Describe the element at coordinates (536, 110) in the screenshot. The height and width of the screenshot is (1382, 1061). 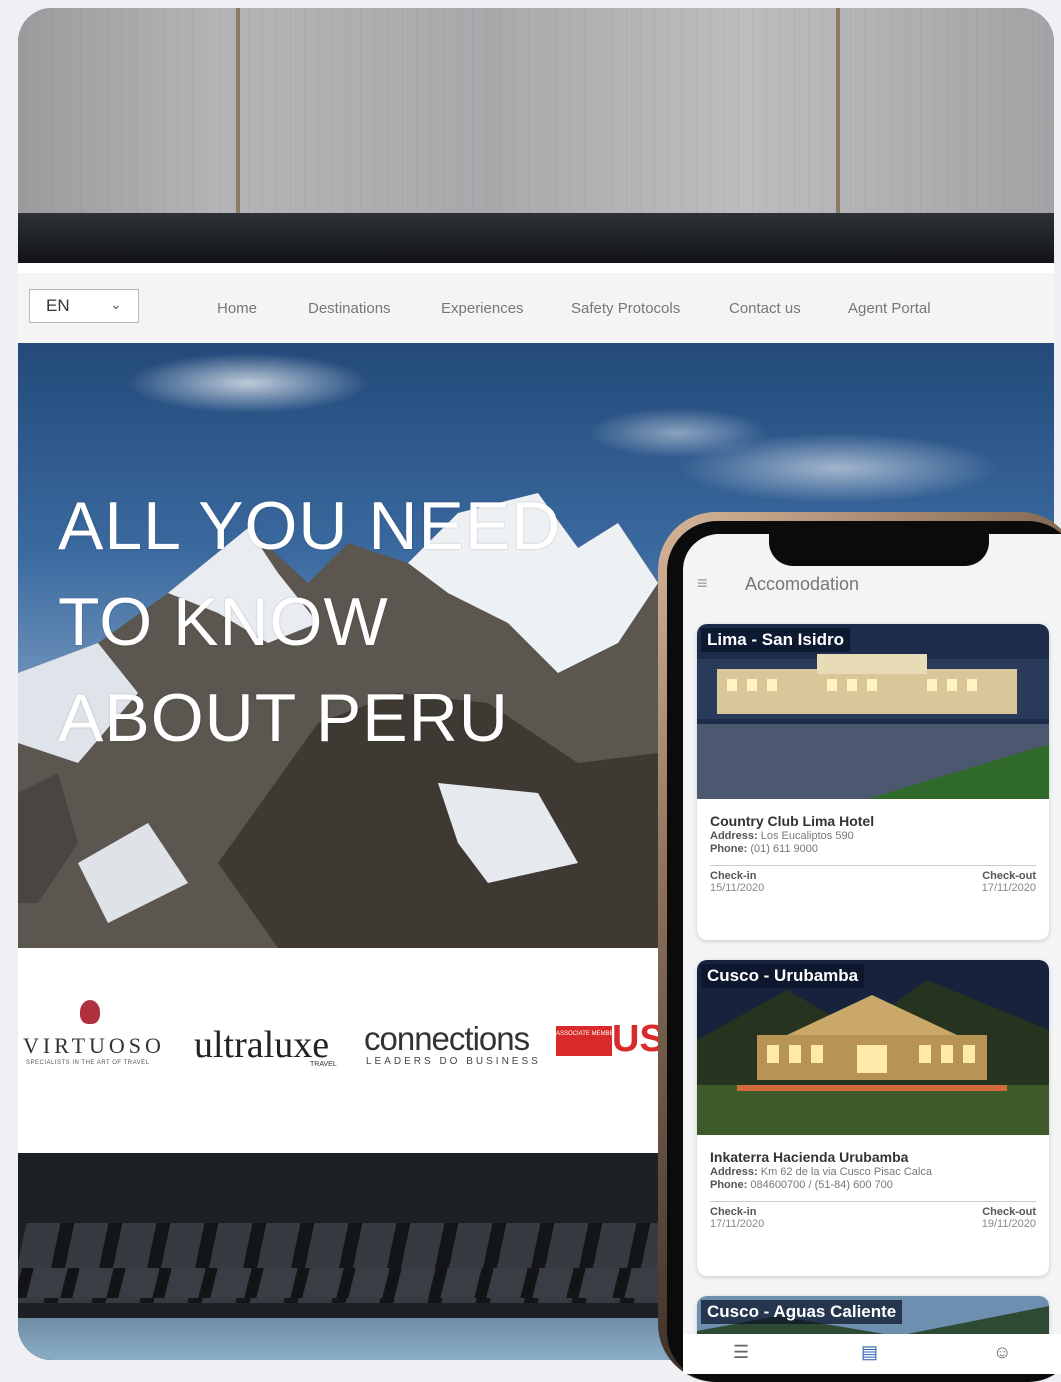
I see `wood-background` at that location.